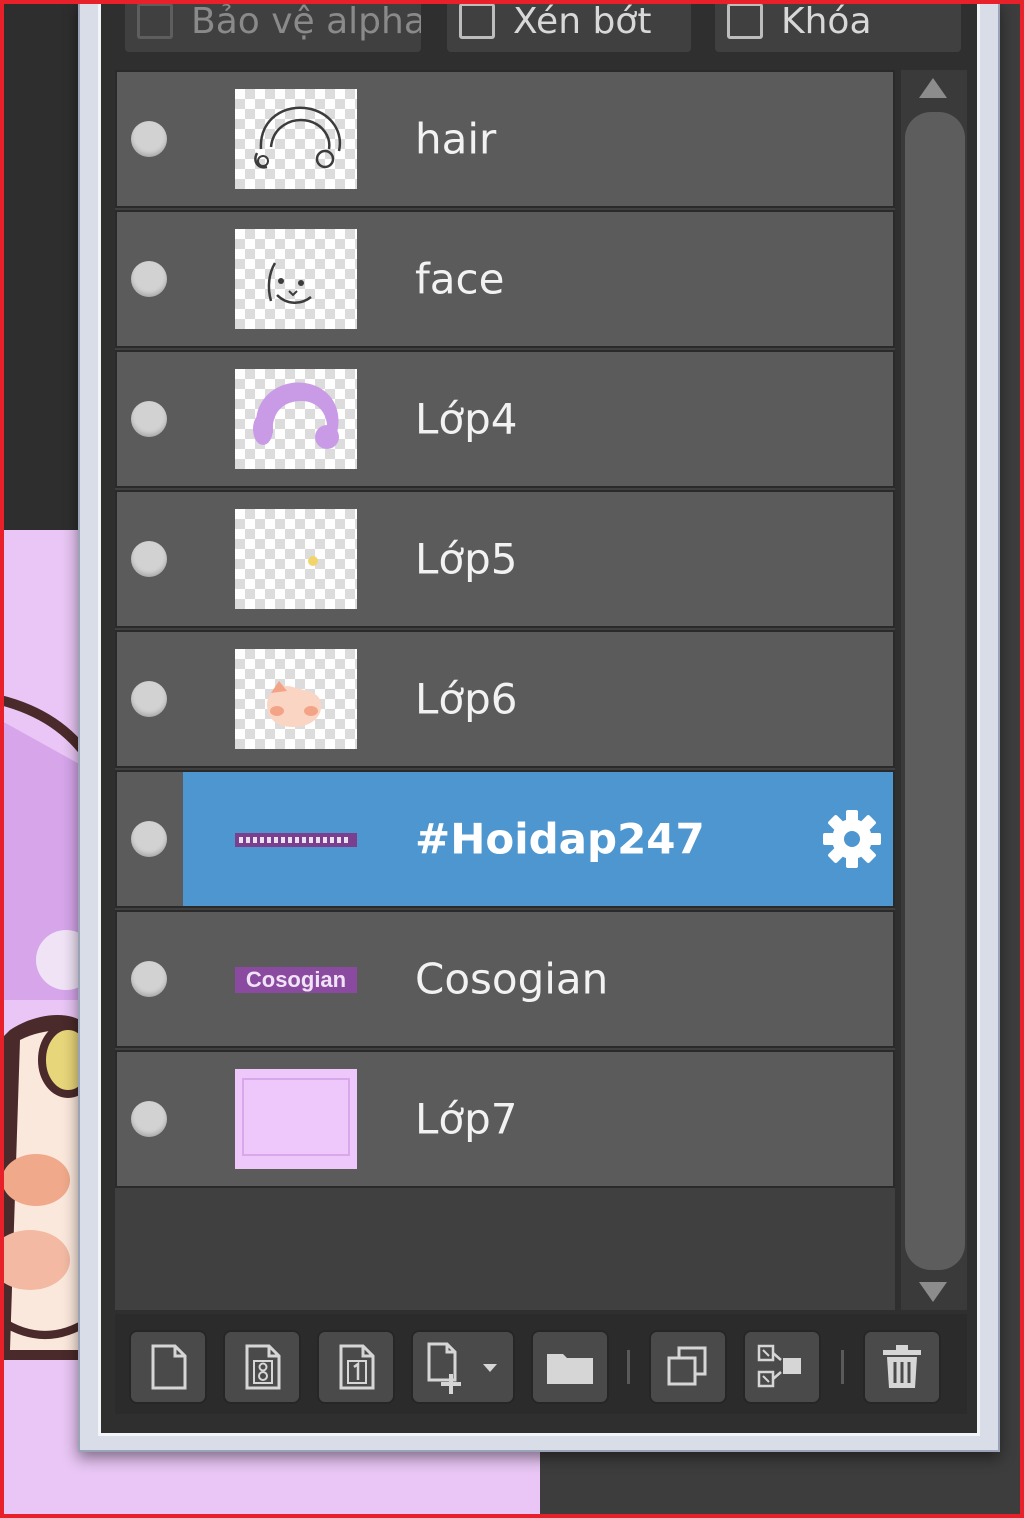 This screenshot has width=1024, height=1518. I want to click on scroll-down-arrow-icon, so click(933, 1292).